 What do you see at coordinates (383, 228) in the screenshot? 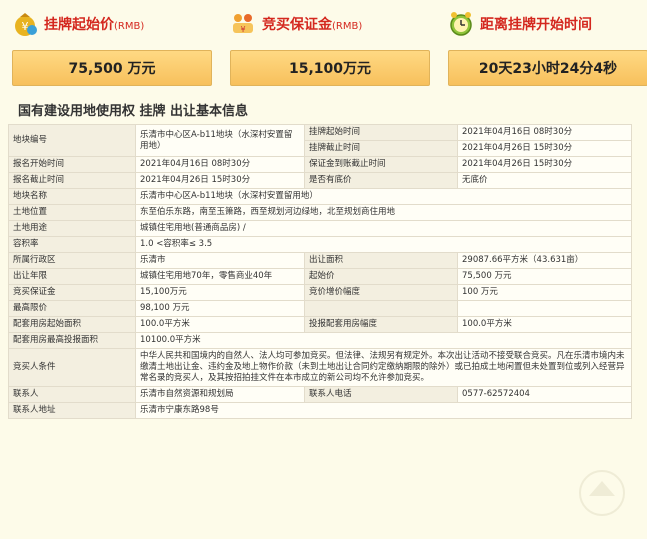
I see `row-value: 城镇住宅用地(普通商品房) /` at bounding box center [383, 228].